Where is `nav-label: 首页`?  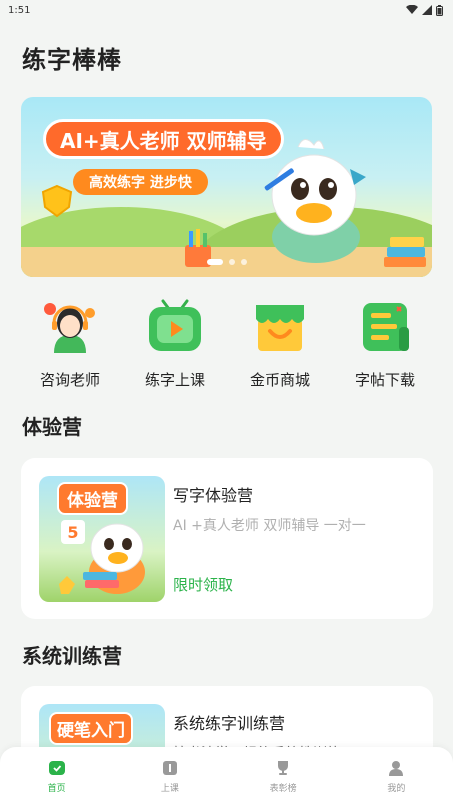 nav-label: 首页 is located at coordinates (56, 789).